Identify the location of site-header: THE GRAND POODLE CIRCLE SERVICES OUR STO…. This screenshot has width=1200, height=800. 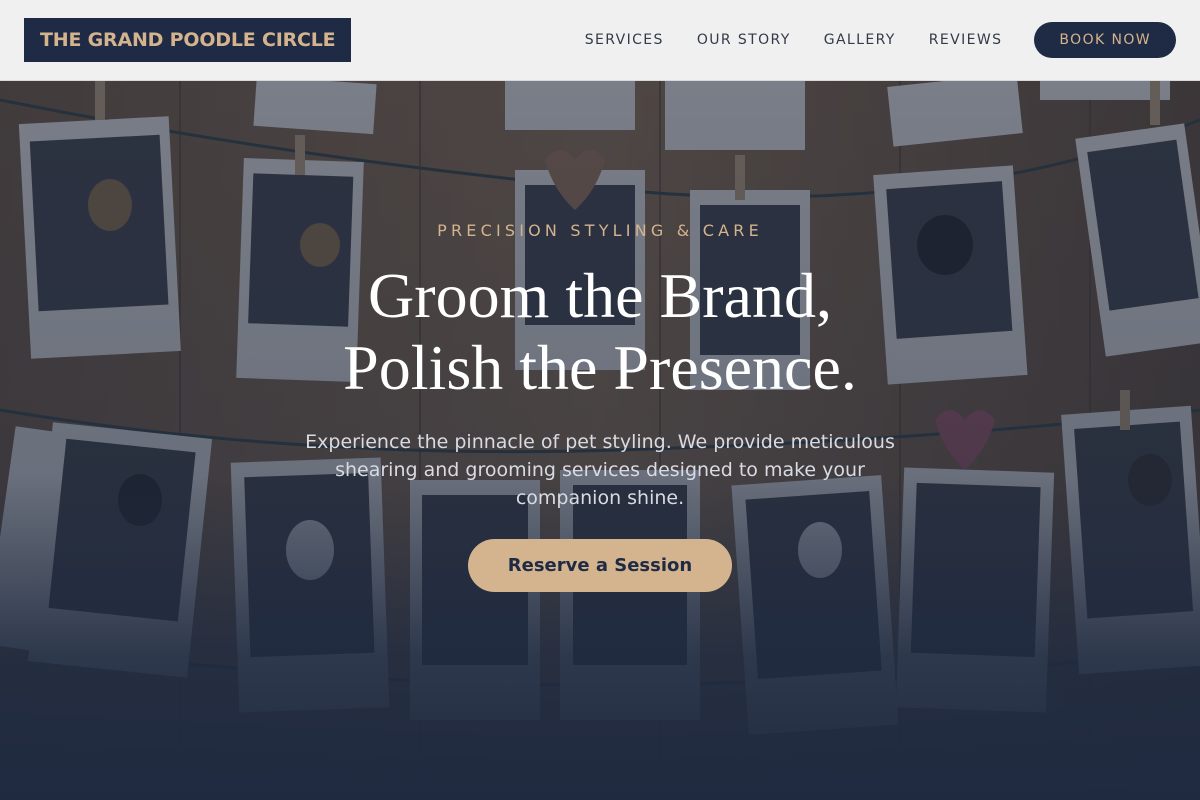
(600, 40).